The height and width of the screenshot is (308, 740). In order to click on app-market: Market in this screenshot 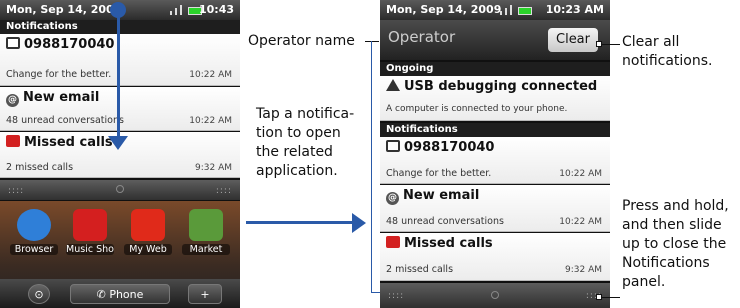, I will do `click(206, 232)`.